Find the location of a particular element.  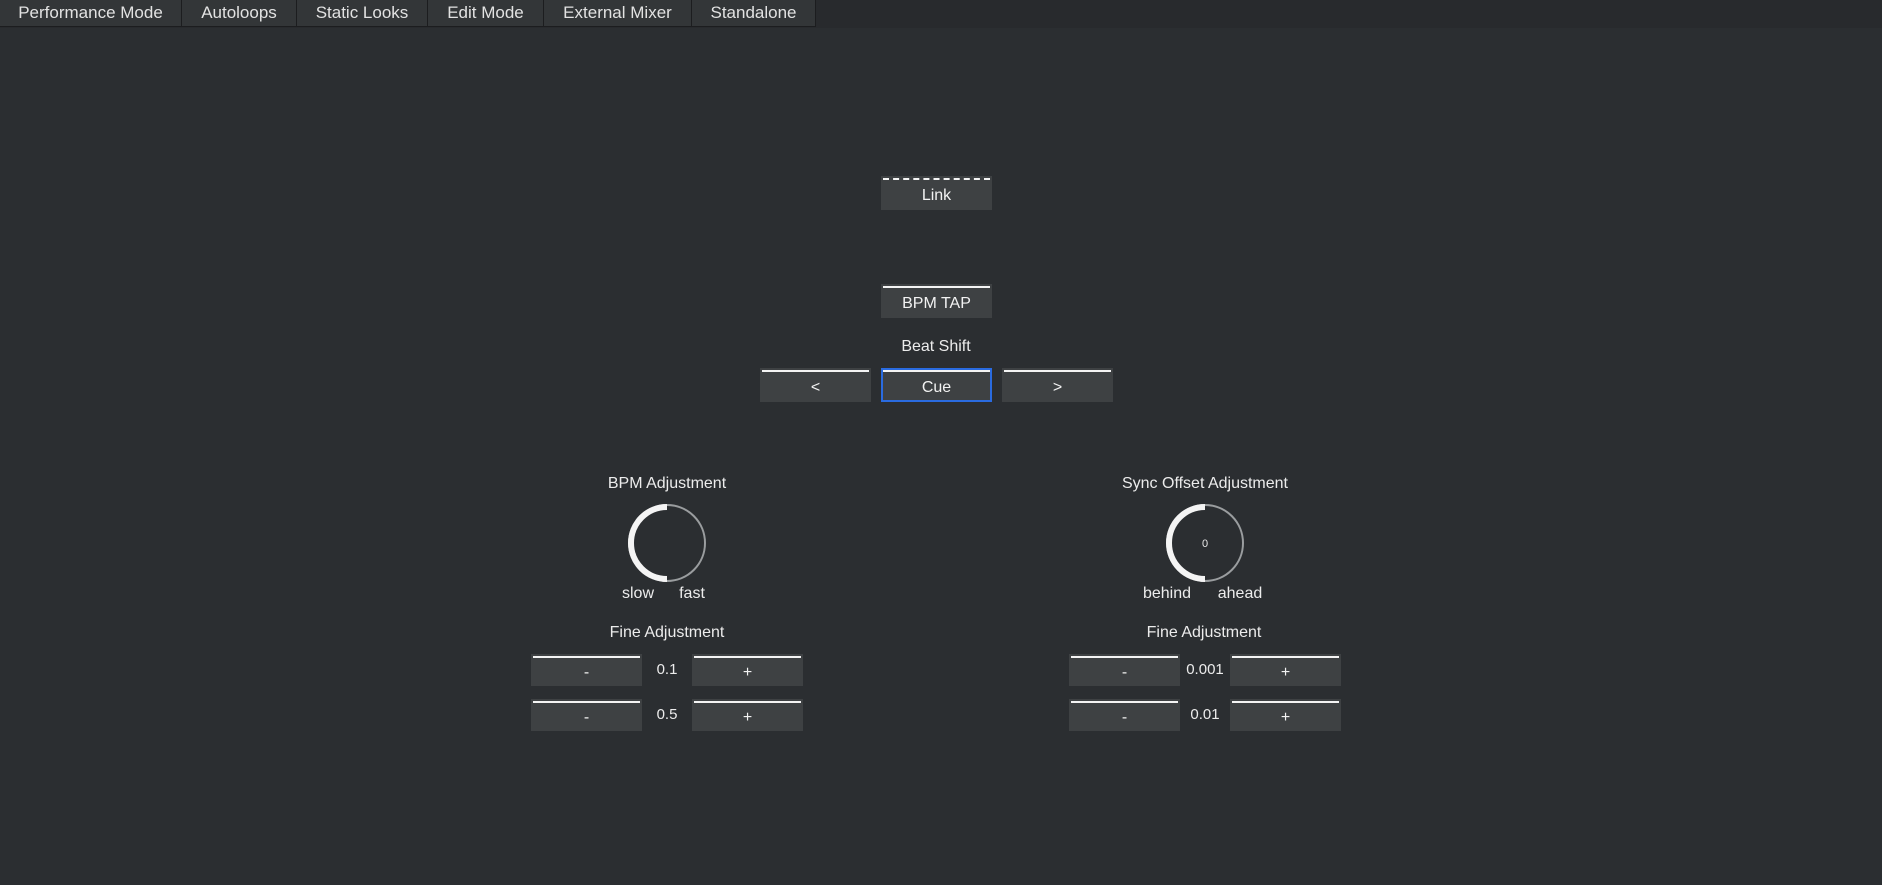

bpm-fine-plus-button-2: + is located at coordinates (747, 715).